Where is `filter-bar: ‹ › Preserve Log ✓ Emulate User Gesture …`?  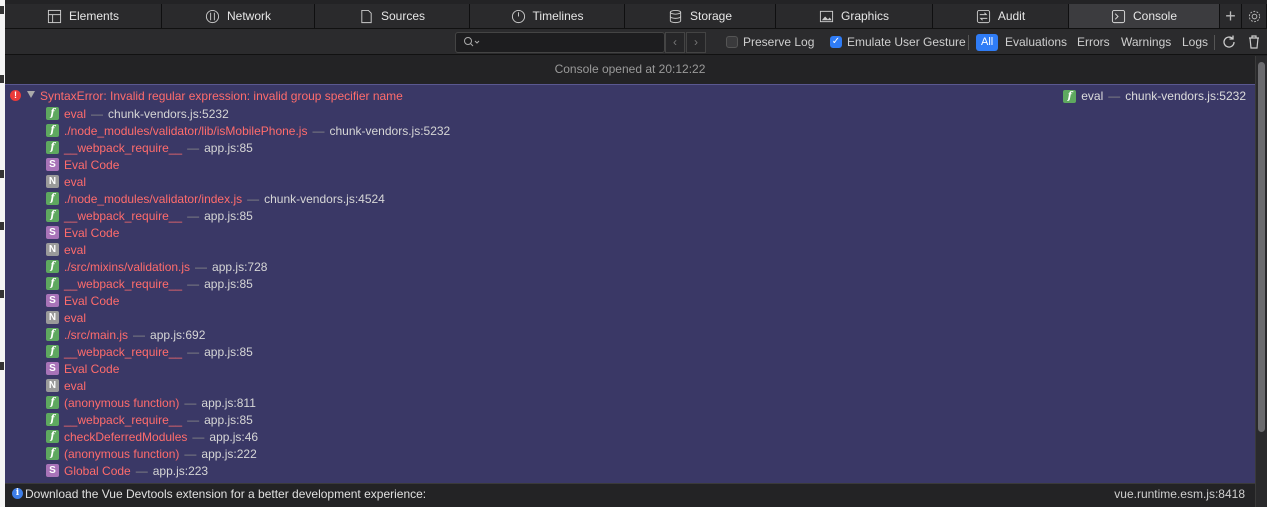 filter-bar: ‹ › Preserve Log ✓ Emulate User Gesture … is located at coordinates (636, 41).